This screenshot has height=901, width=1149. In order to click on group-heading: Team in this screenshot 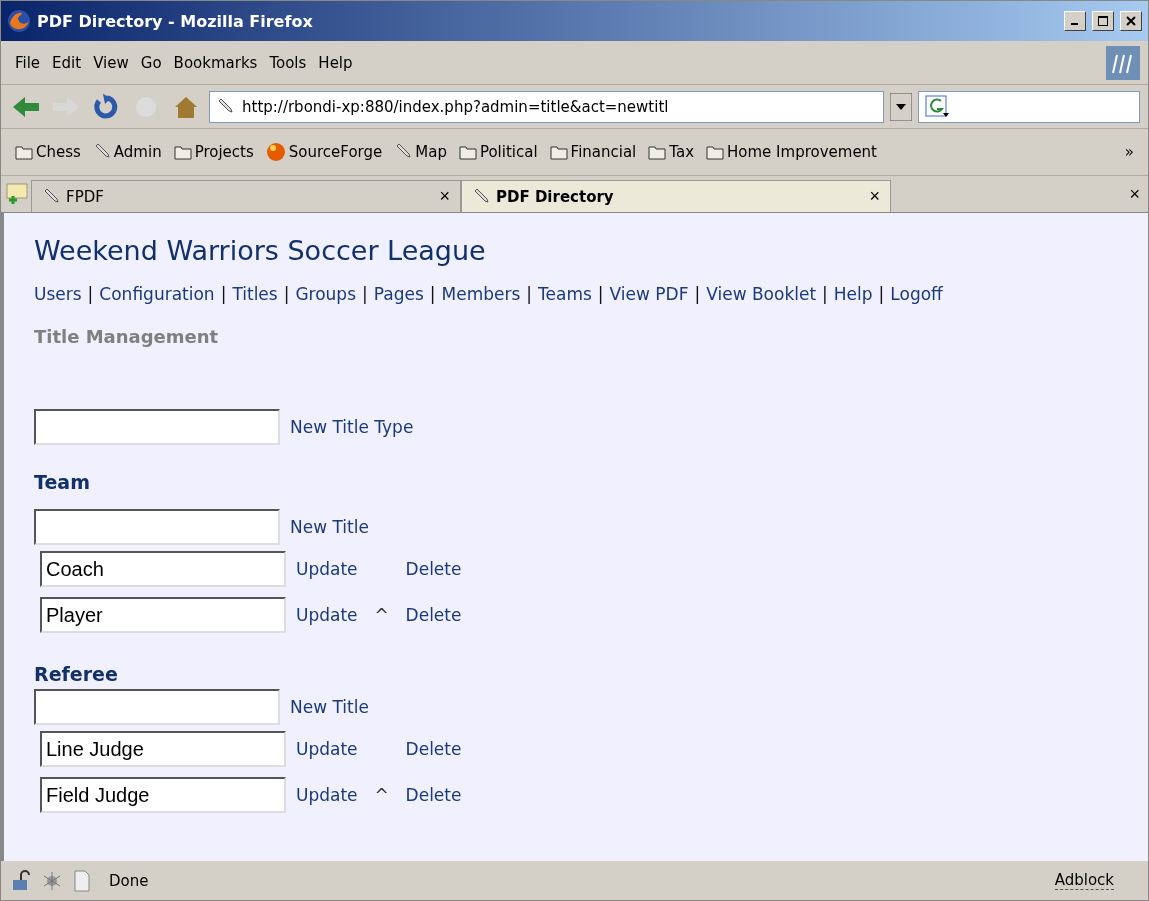, I will do `click(62, 482)`.